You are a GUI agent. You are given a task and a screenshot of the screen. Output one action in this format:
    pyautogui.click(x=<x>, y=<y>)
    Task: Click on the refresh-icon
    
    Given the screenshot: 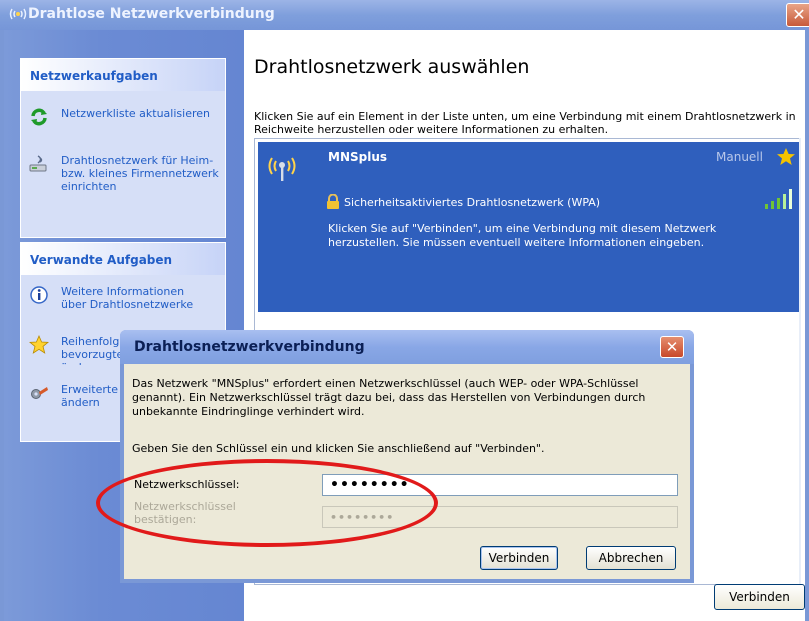 What is the action you would take?
    pyautogui.click(x=39, y=117)
    